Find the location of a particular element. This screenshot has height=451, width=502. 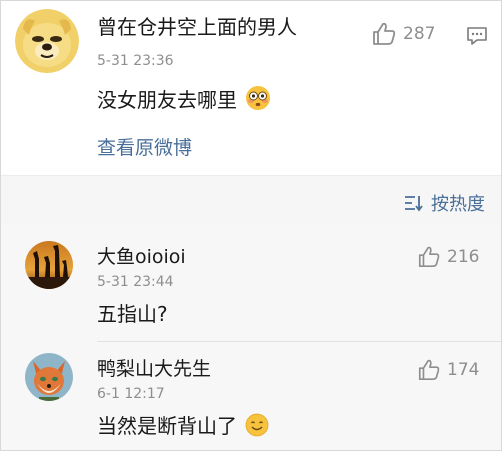

post-username: 曾在仓井空上面的男人 is located at coordinates (197, 27).